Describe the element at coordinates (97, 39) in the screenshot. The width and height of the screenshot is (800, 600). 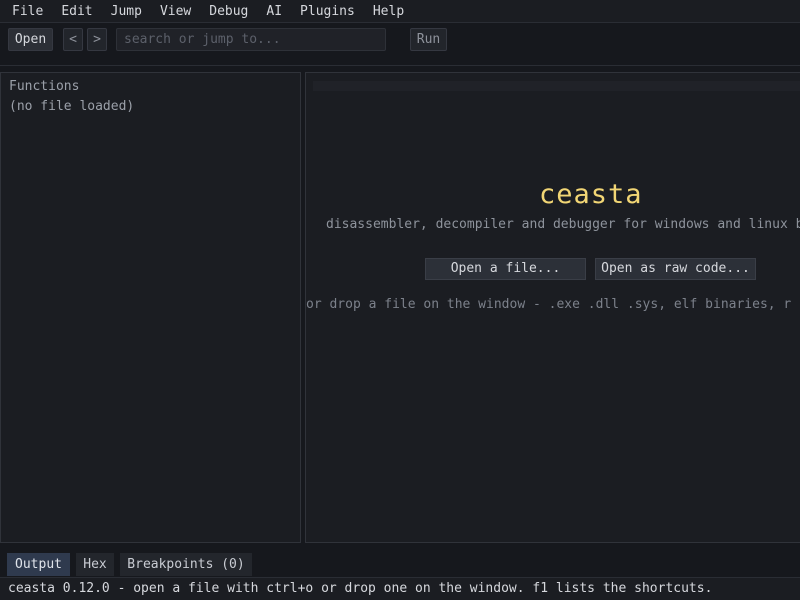
I see `forward-button: >` at that location.